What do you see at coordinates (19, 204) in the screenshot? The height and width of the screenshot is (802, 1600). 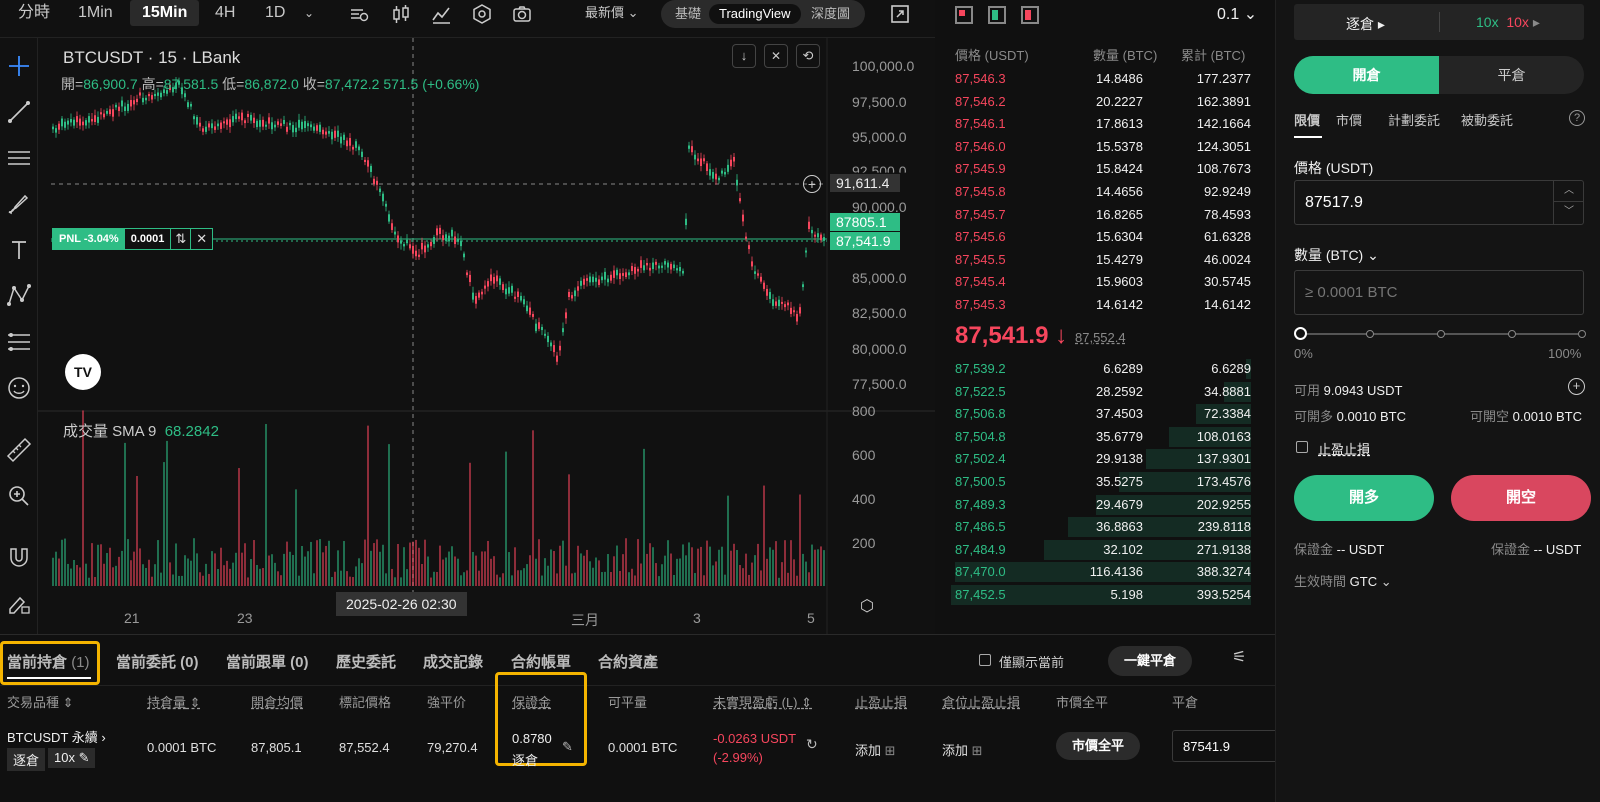 I see `brush-icon` at bounding box center [19, 204].